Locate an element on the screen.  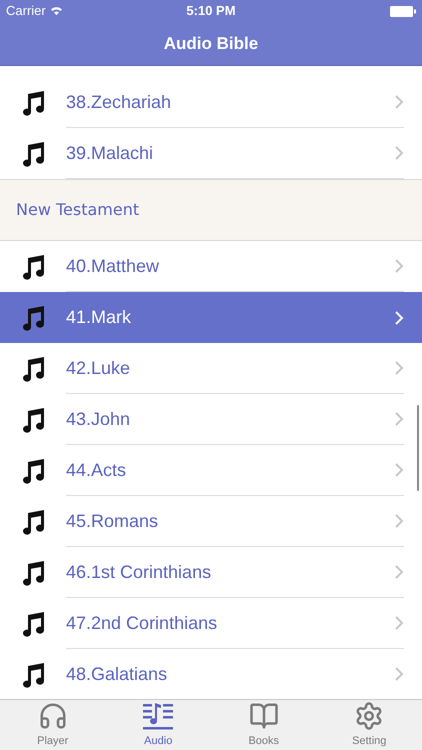
track-title: 44.Acts is located at coordinates (97, 470).